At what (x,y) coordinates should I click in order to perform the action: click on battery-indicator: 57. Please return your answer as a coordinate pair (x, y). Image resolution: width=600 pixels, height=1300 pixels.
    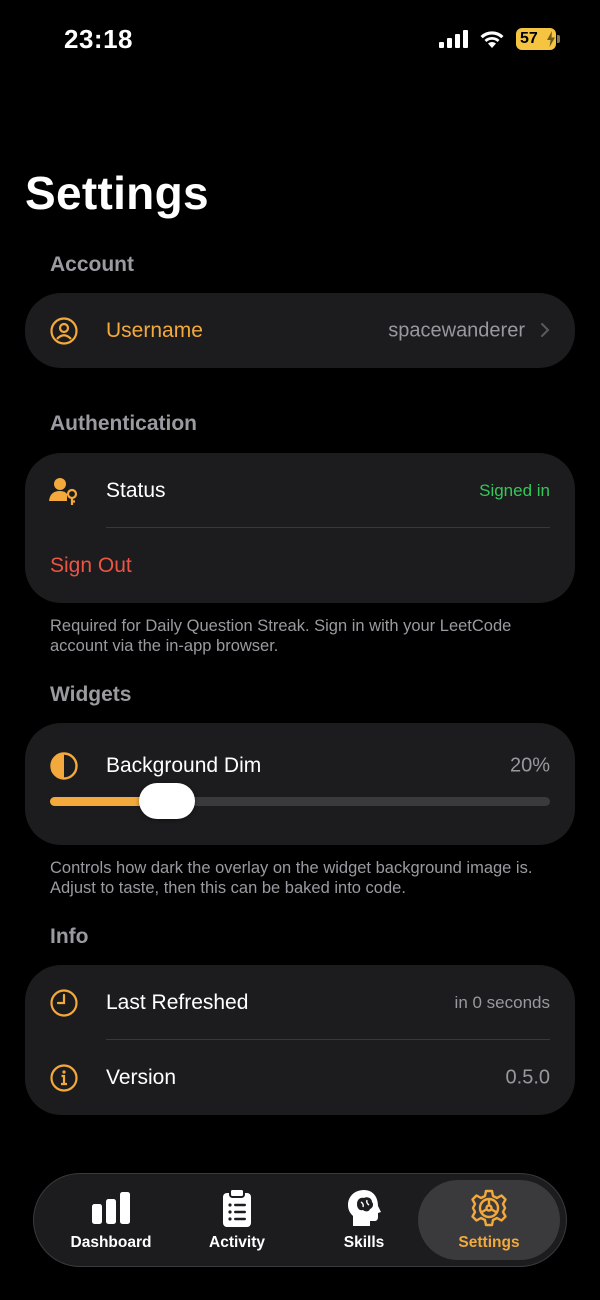
    Looking at the image, I should click on (538, 40).